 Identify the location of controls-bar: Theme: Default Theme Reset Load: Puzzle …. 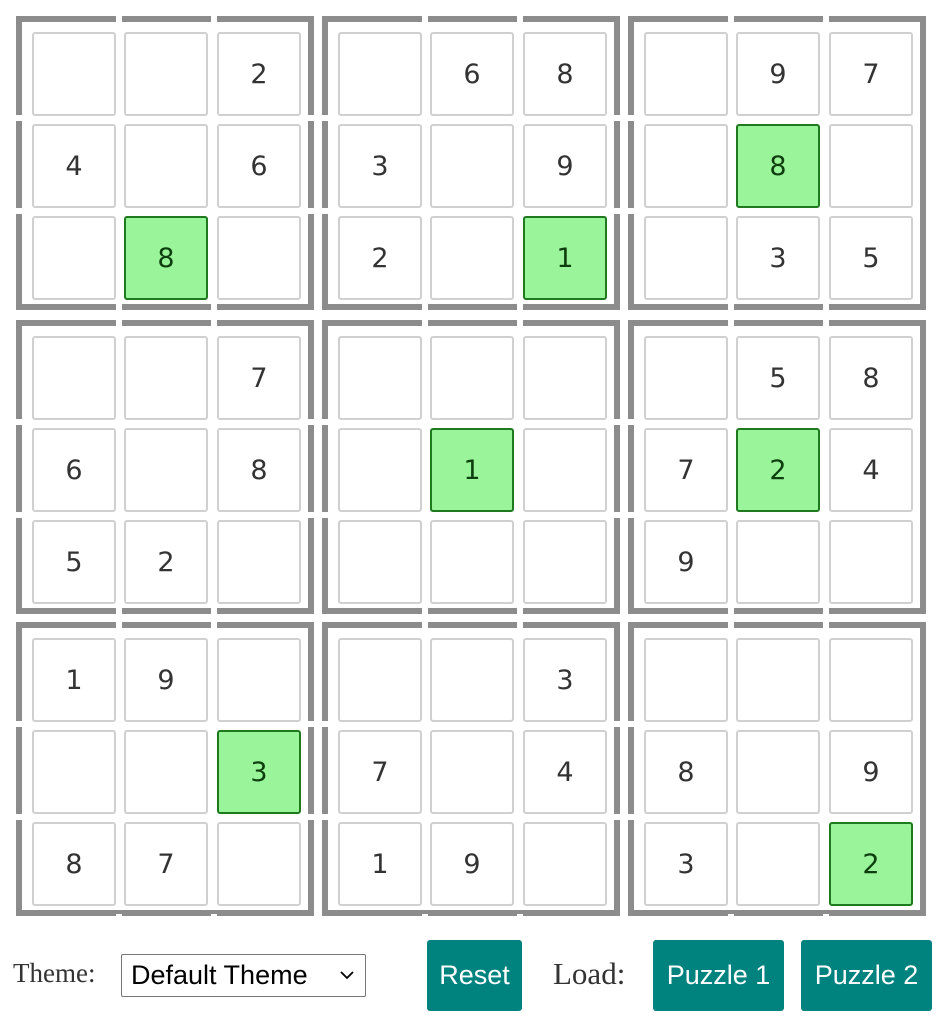
(474, 976).